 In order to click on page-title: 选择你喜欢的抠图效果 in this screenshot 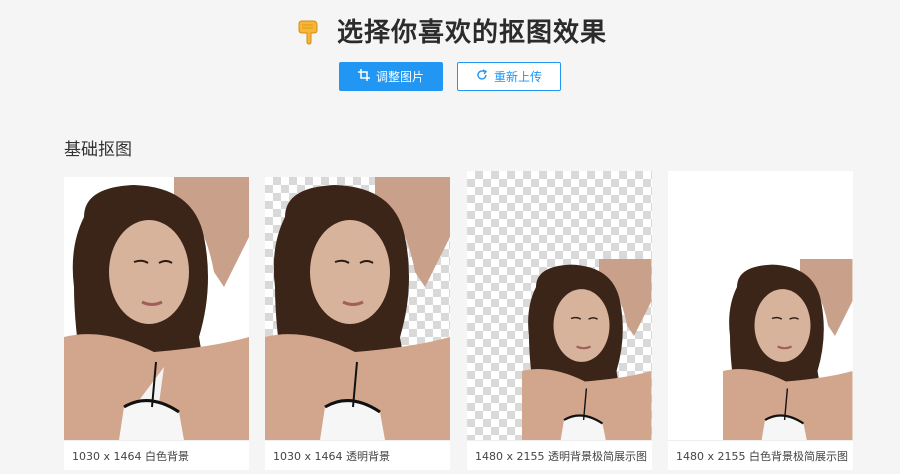, I will do `click(471, 33)`.